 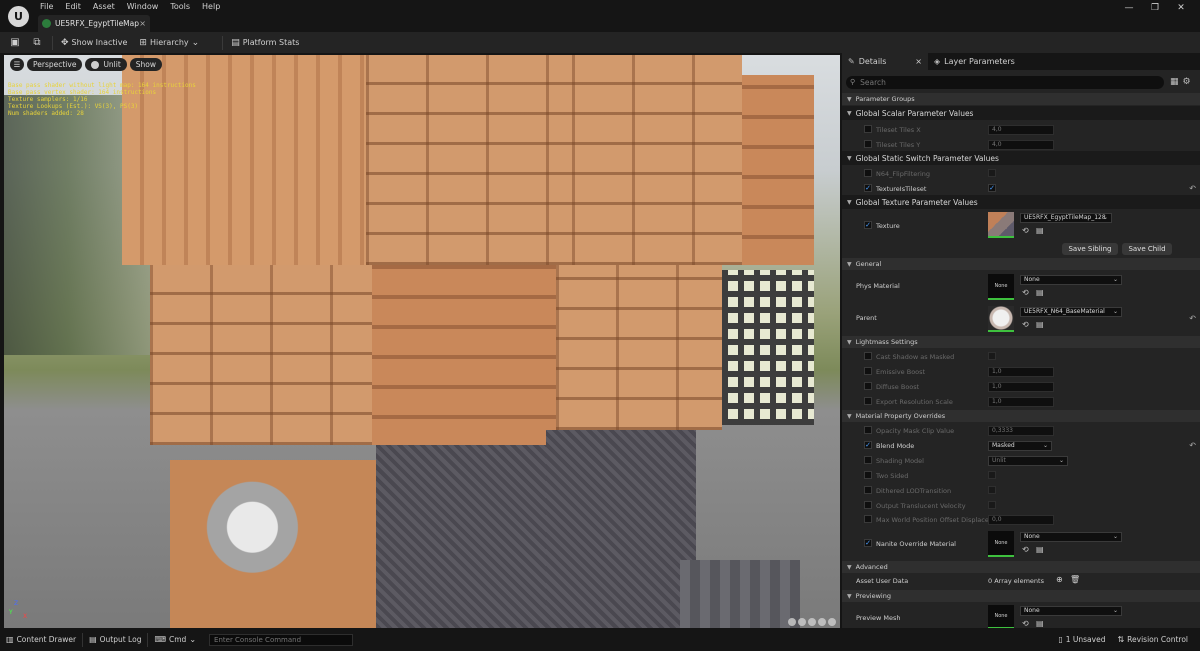 What do you see at coordinates (812, 622) in the screenshot?
I see `preview-plane-icon` at bounding box center [812, 622].